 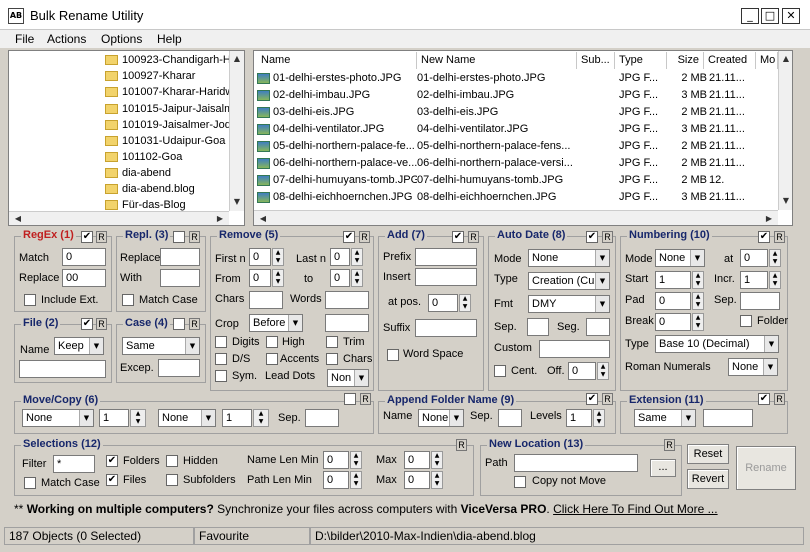 I want to click on name-len-min-input: 0, so click(x=336, y=460).